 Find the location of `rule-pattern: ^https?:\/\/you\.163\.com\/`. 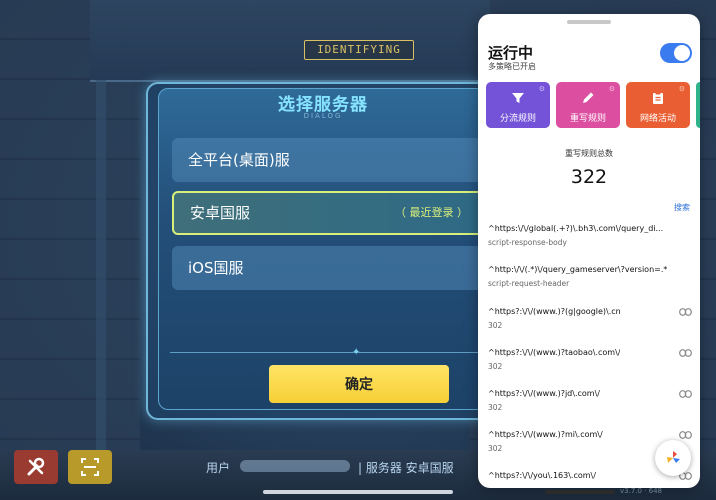

rule-pattern: ^https?:\/\/you\.163\.com\/ is located at coordinates (542, 475).